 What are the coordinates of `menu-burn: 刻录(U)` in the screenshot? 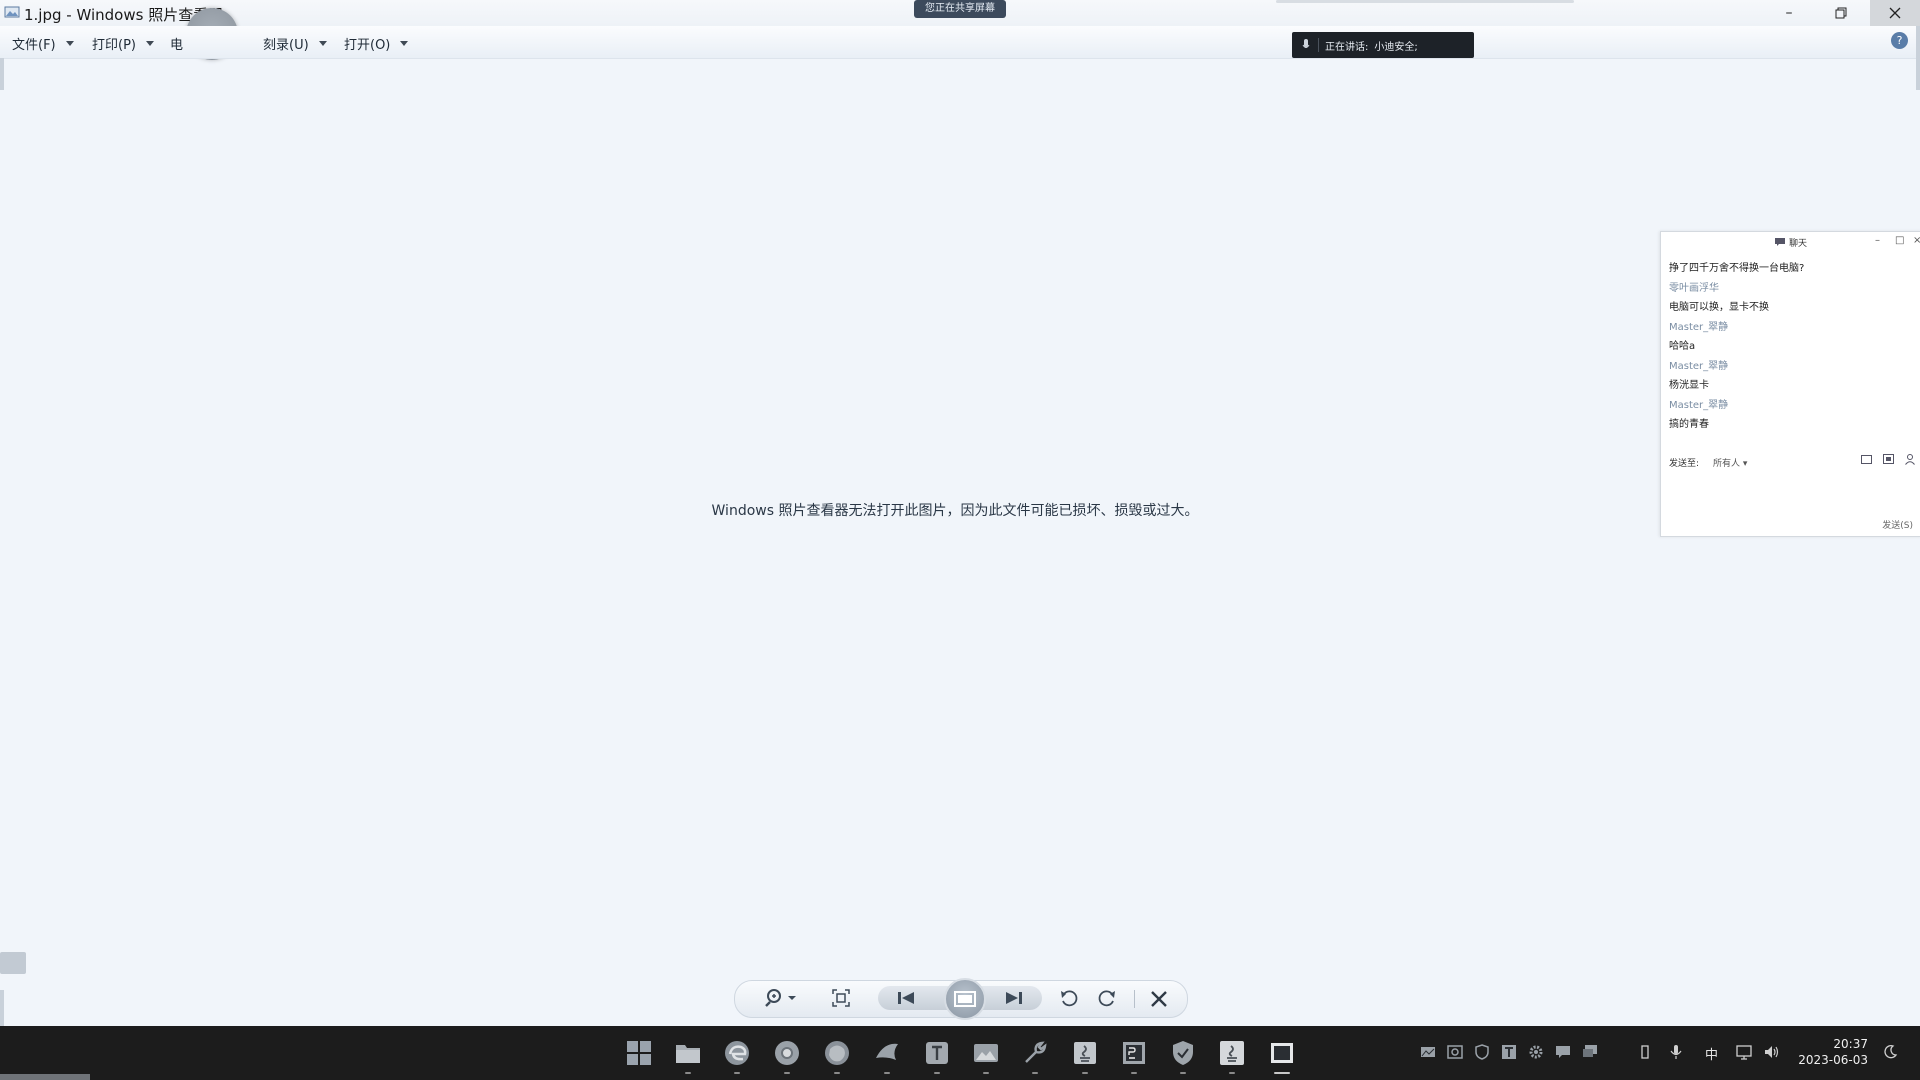 It's located at (295, 43).